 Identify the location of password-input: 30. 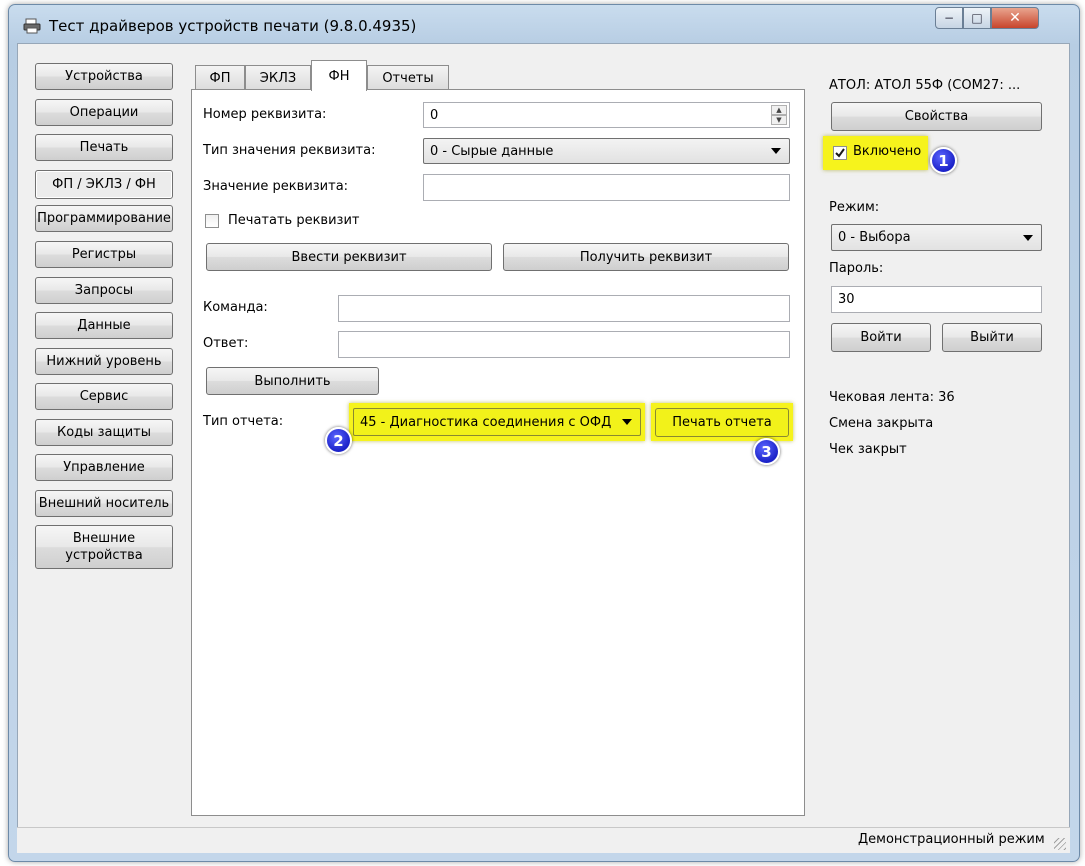
(936, 299).